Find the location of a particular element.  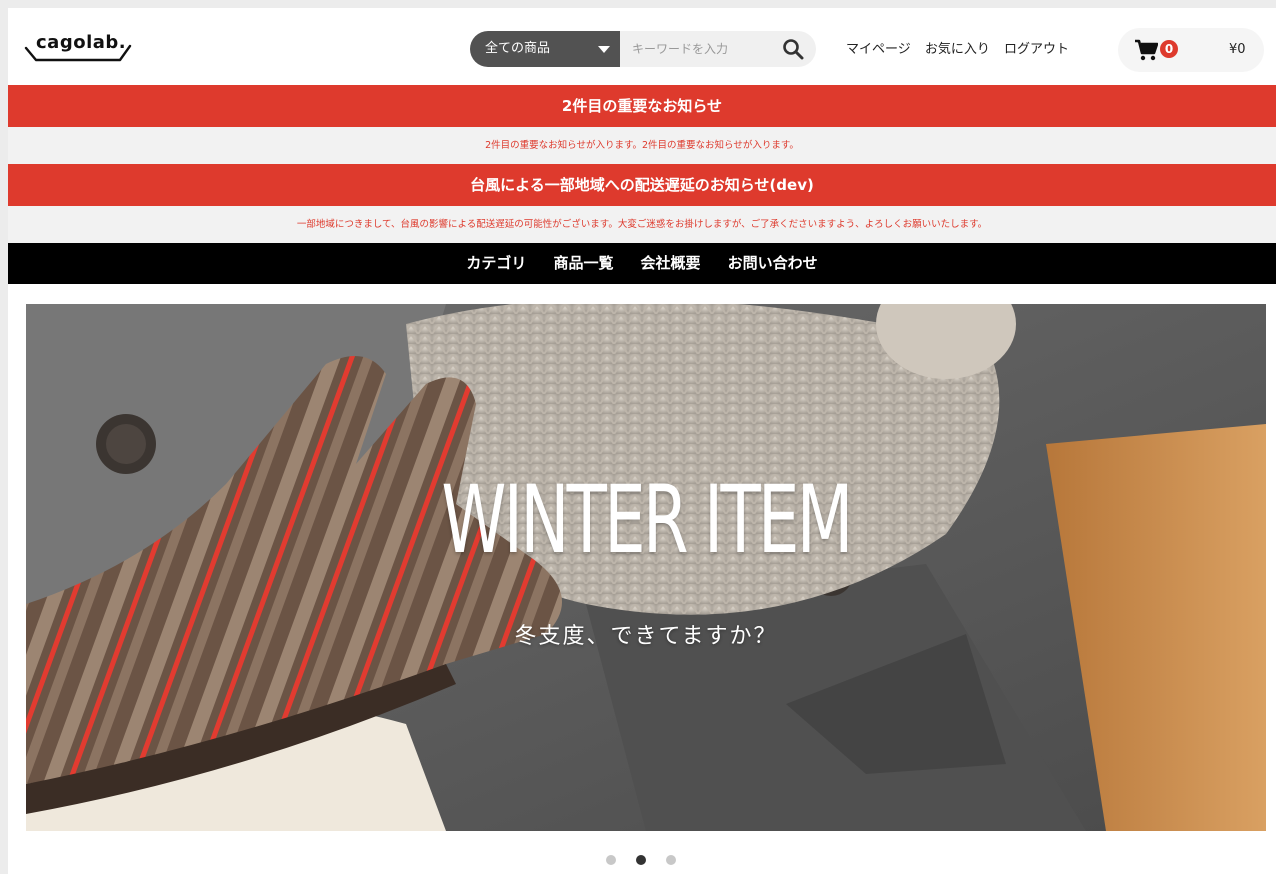

cart-icon is located at coordinates (1146, 50).